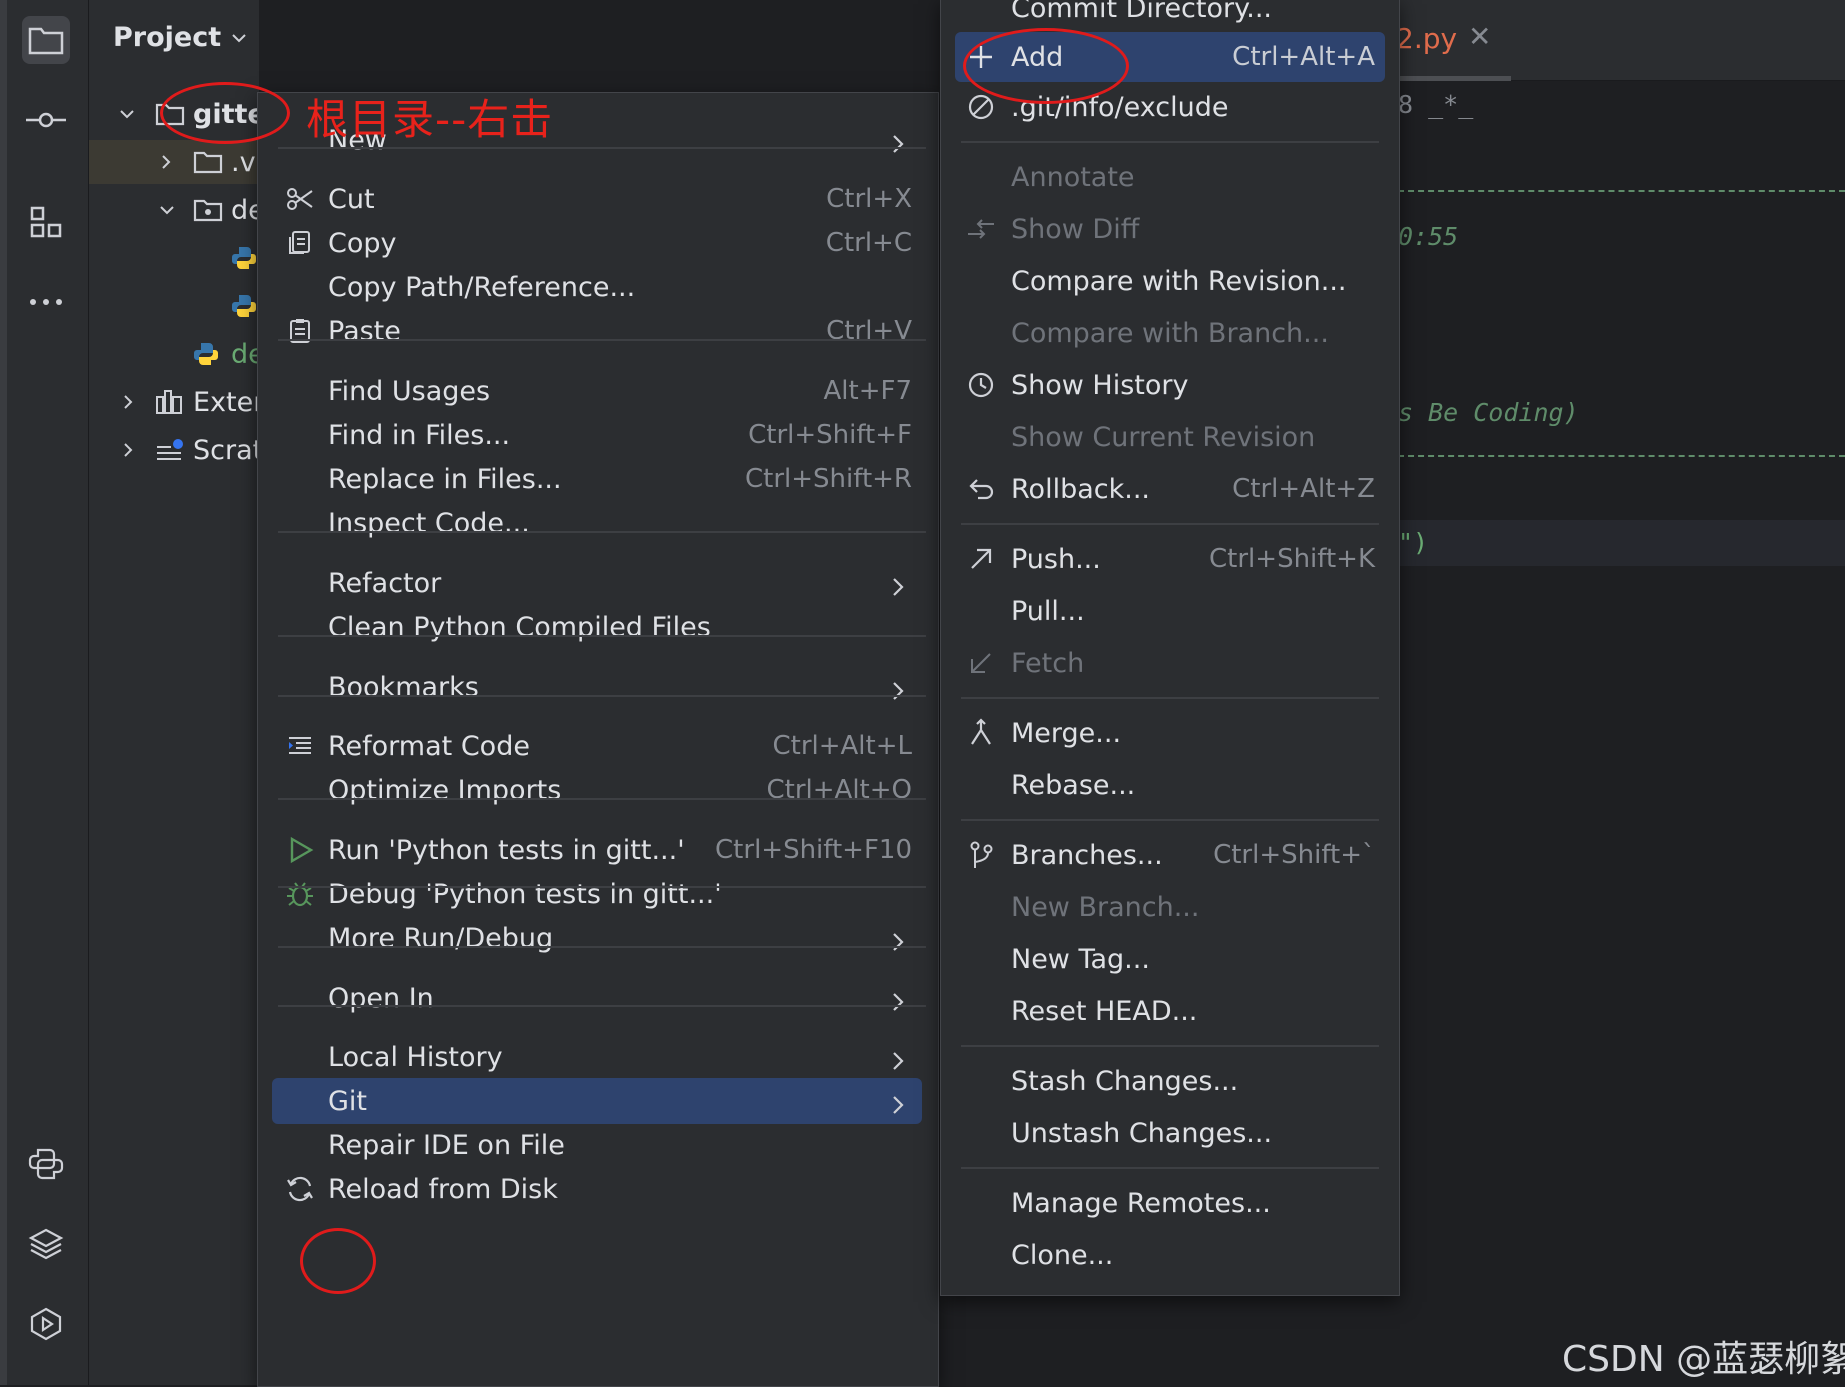 Image resolution: width=1845 pixels, height=1387 pixels. I want to click on services-run-icon, so click(46, 1324).